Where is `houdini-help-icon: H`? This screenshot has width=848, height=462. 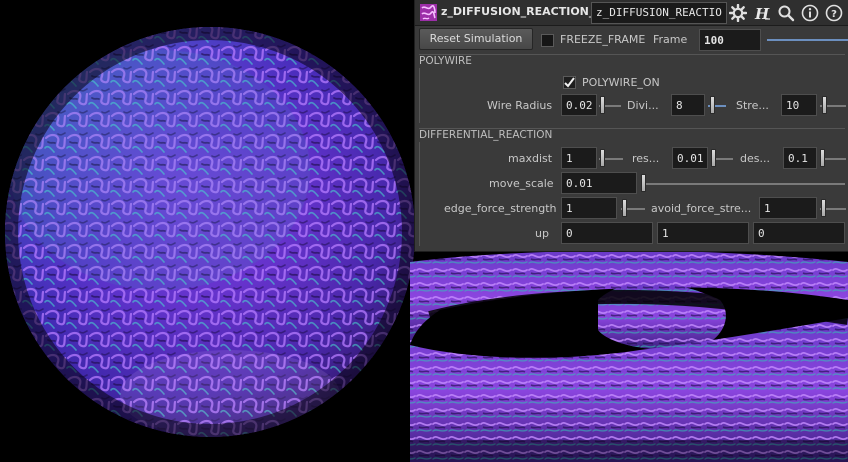
houdini-help-icon: H is located at coordinates (762, 13).